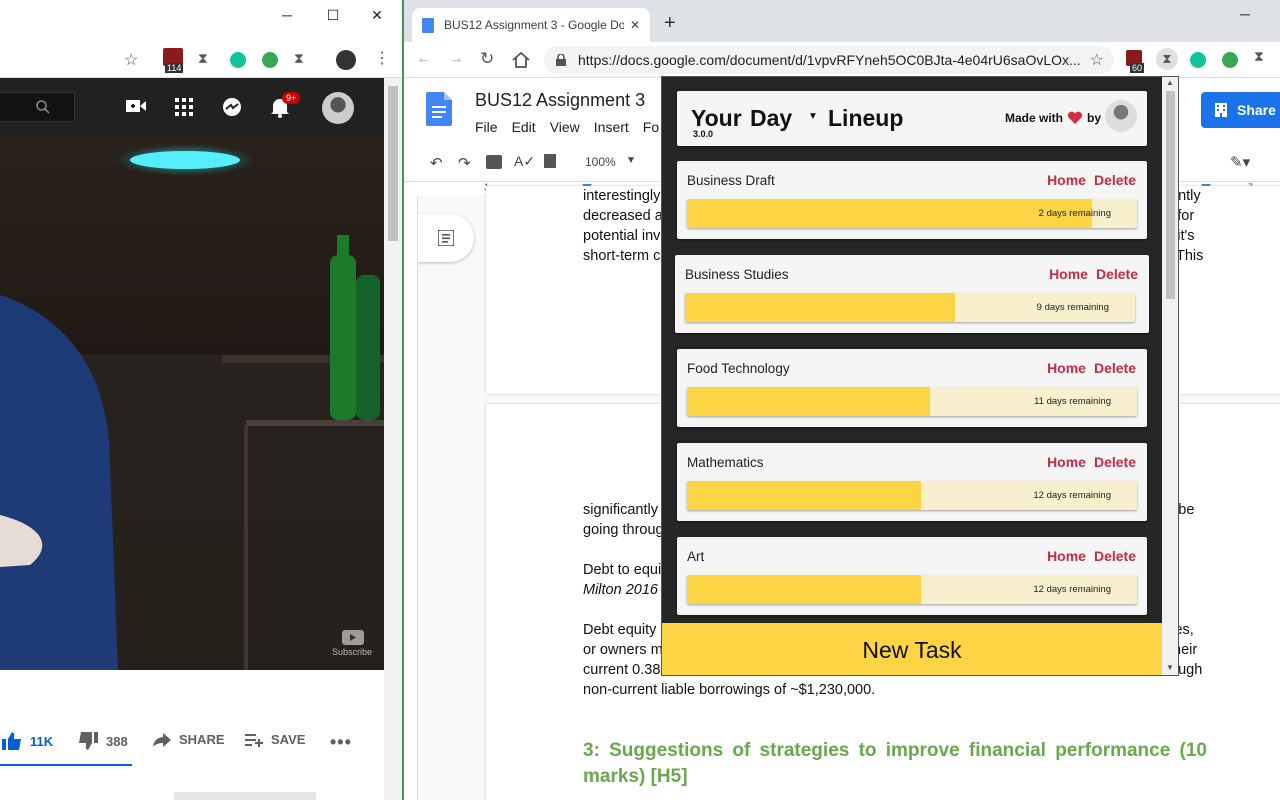  What do you see at coordinates (560, 100) in the screenshot?
I see `doc-title: BUS12 Assignment 3` at bounding box center [560, 100].